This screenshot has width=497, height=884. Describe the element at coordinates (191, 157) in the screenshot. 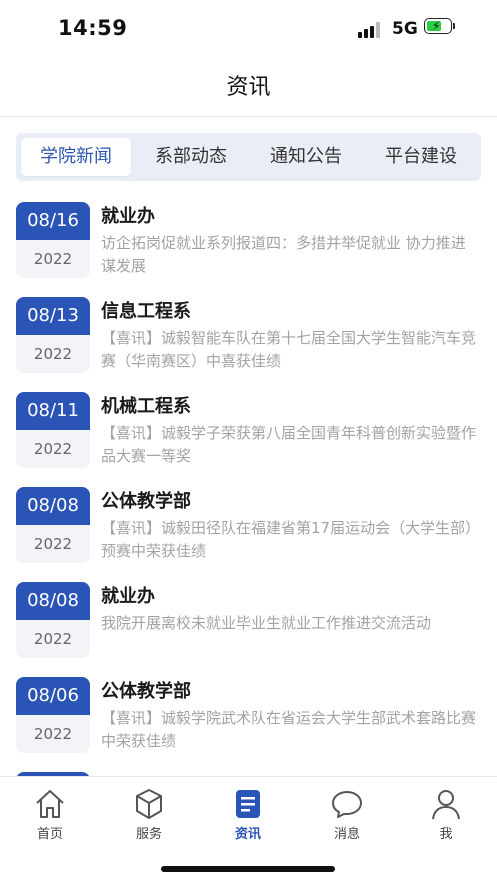

I see `tab-department-news: 系部动态` at that location.